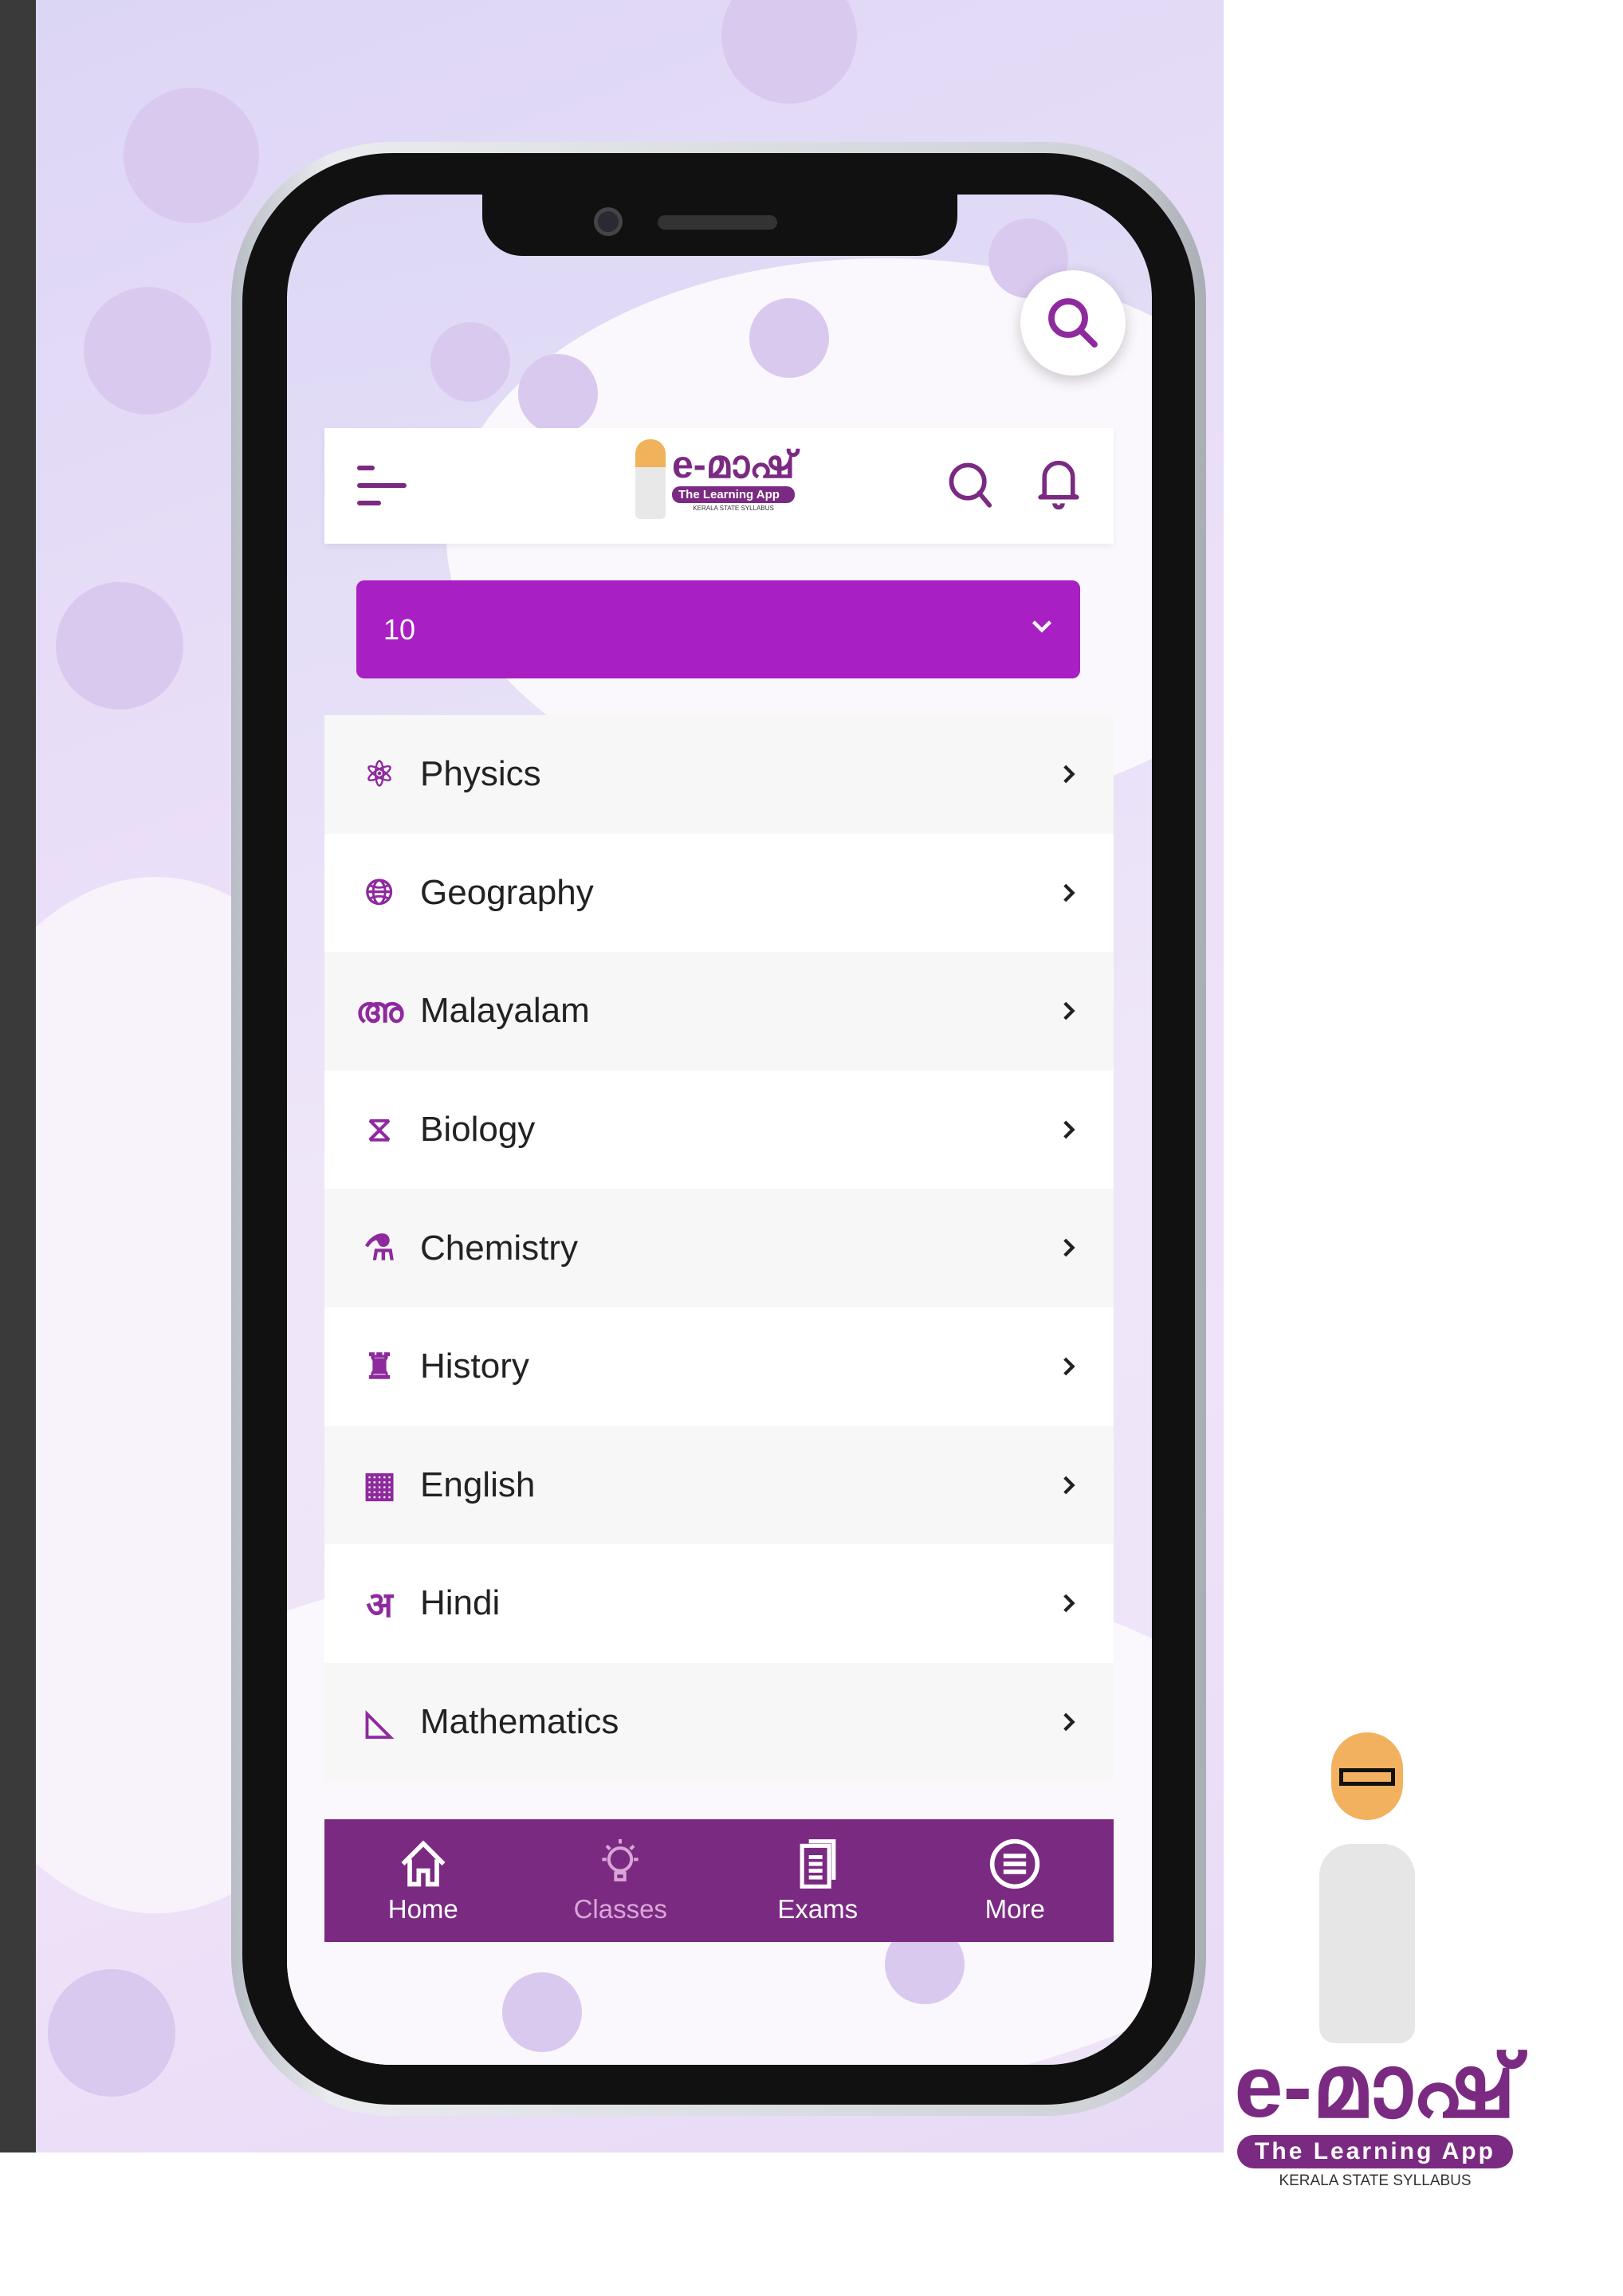 Image resolution: width=1623 pixels, height=2296 pixels. Describe the element at coordinates (719, 1366) in the screenshot. I see `subject-item-history: ♜ History` at that location.